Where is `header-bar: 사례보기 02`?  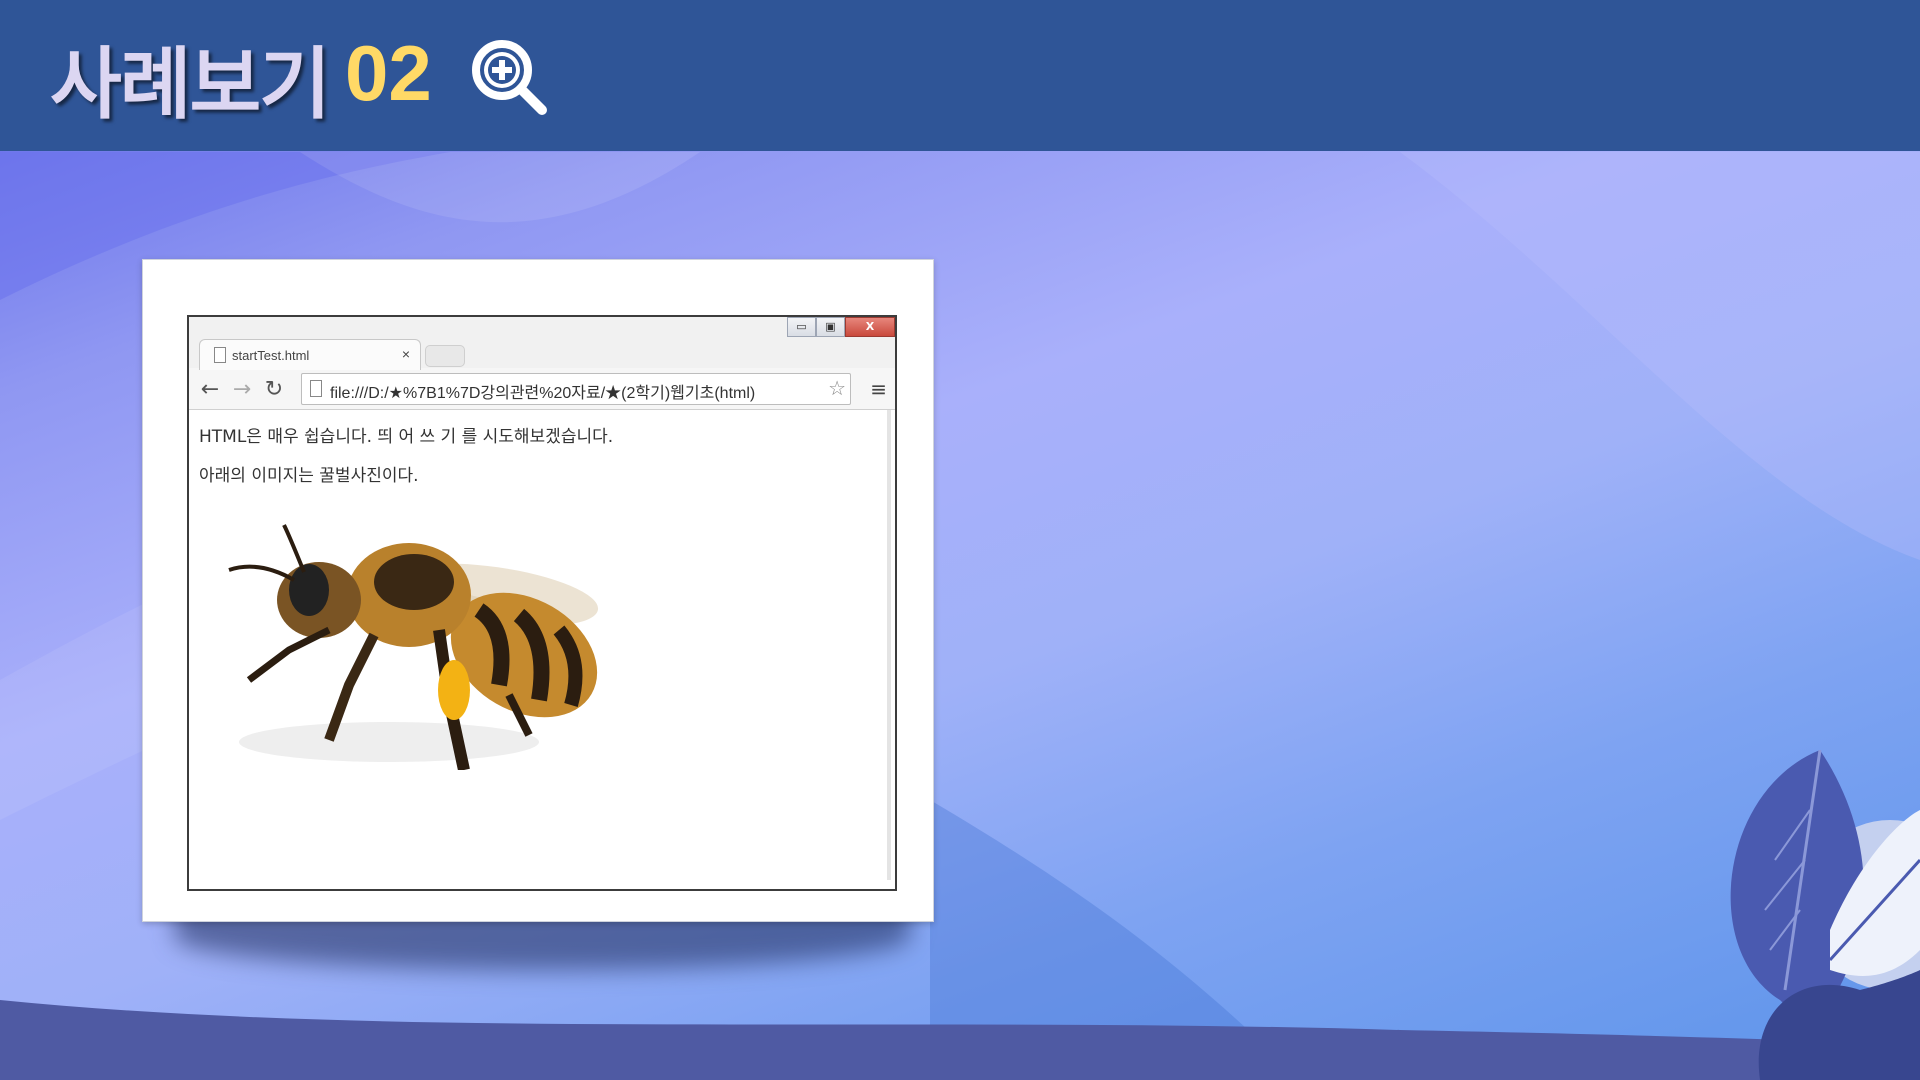
header-bar: 사례보기 02 is located at coordinates (960, 75).